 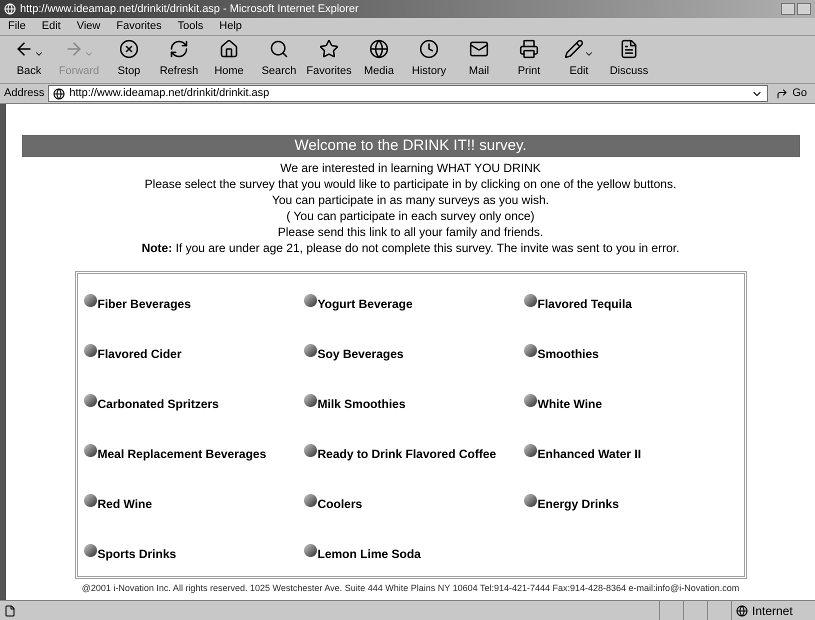 I want to click on toolbar-button: Refresh, so click(x=179, y=59).